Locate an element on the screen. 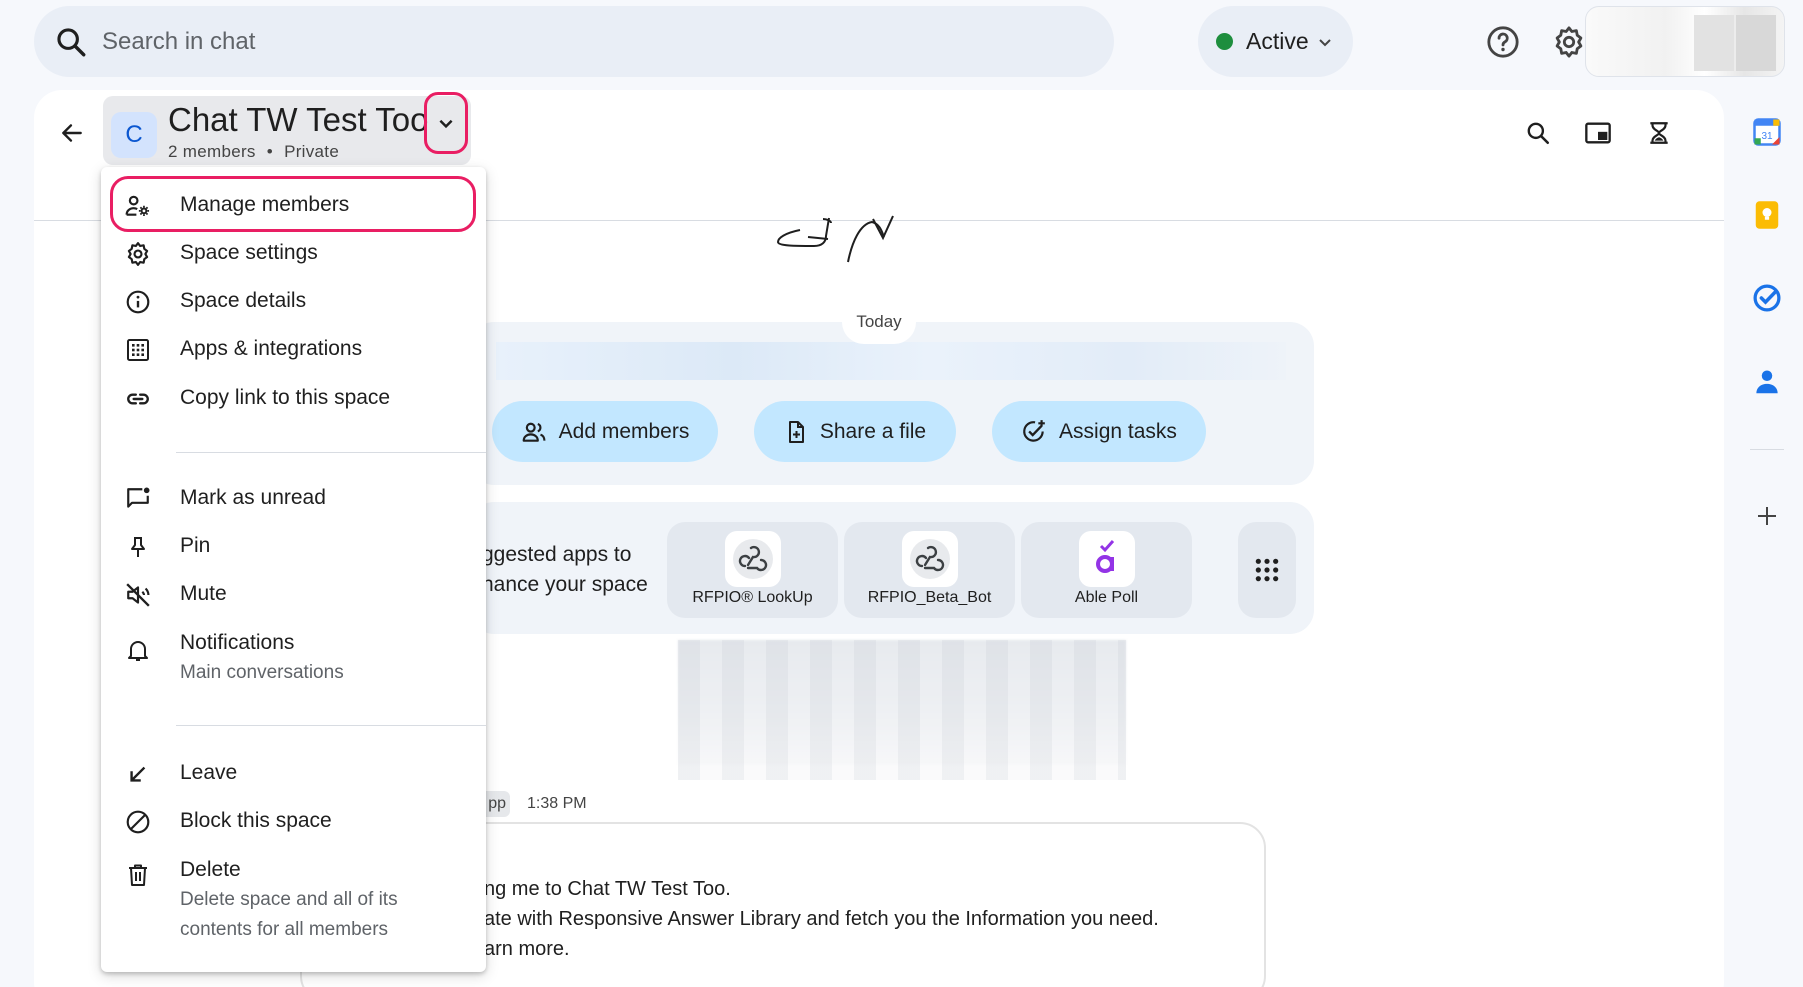  leave-arrow-icon is located at coordinates (138, 774).